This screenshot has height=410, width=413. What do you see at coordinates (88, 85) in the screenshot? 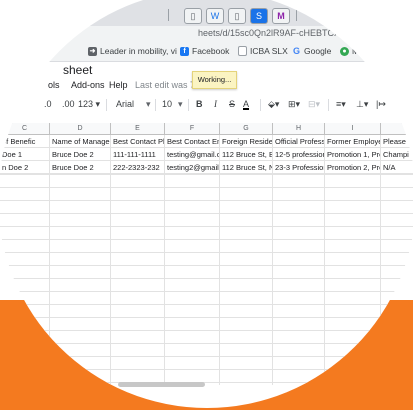
I see `menu-add-ons: Add-ons` at bounding box center [88, 85].